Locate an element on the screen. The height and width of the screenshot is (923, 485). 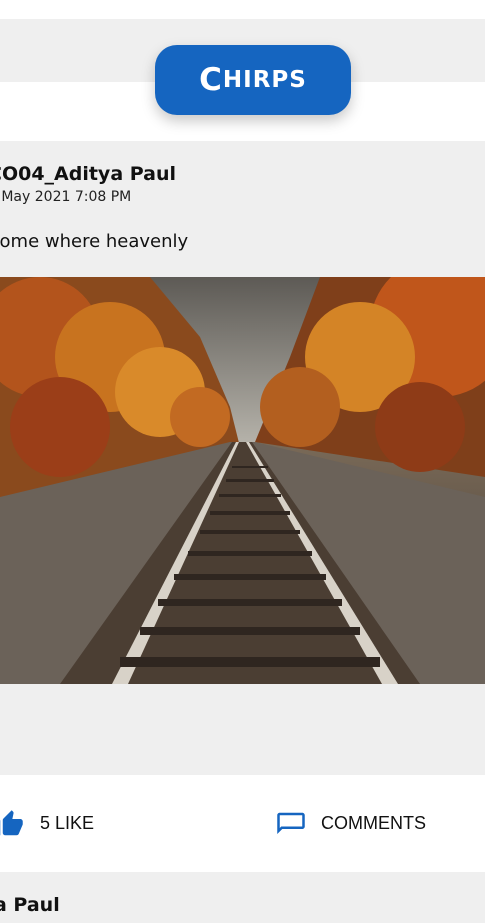
logo-initial: C is located at coordinates (211, 80).